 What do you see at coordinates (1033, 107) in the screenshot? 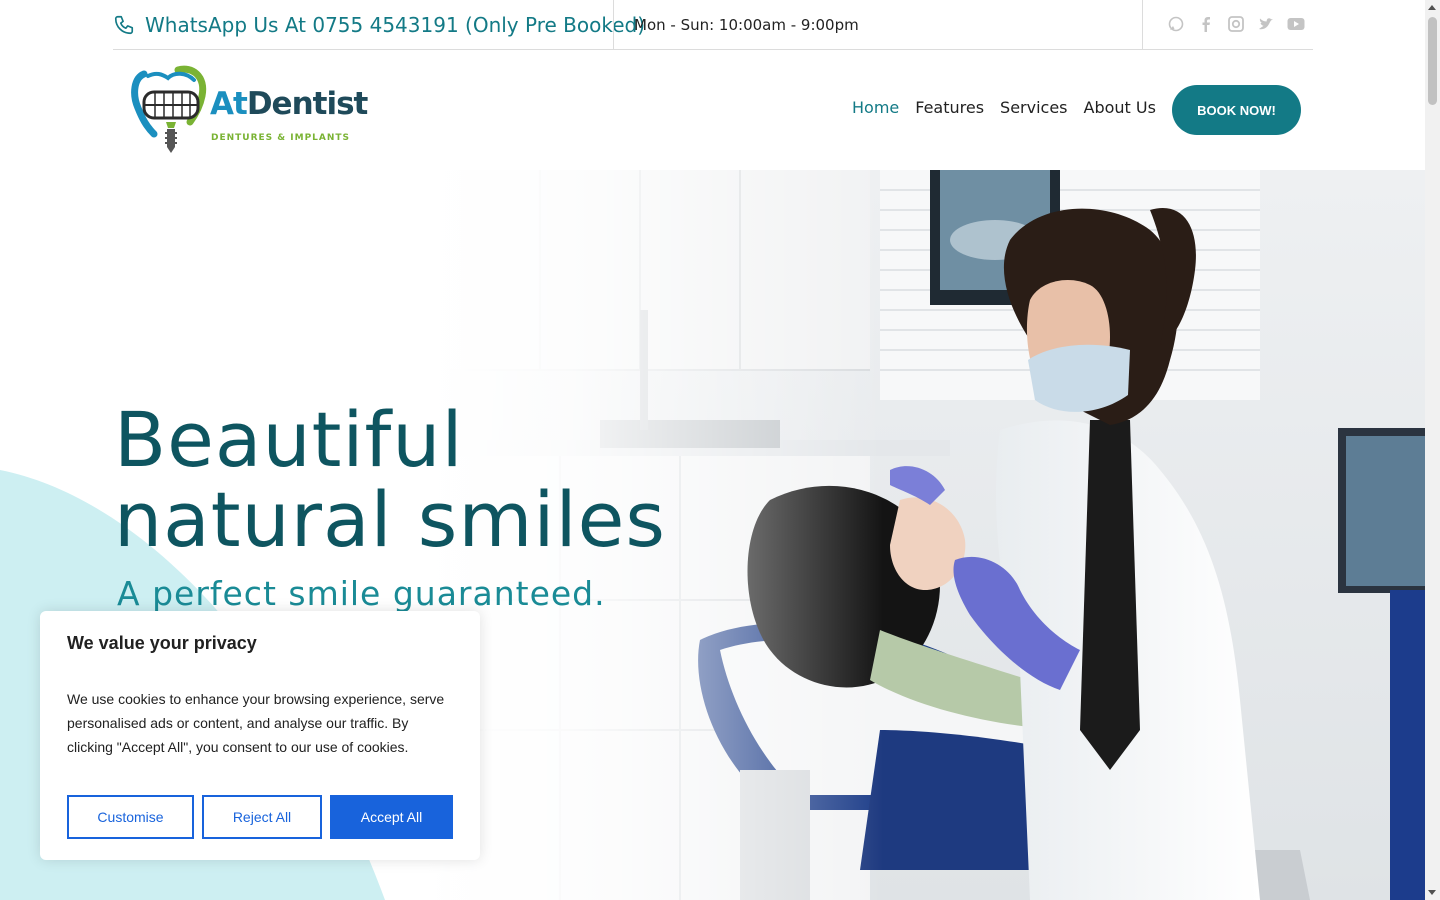
I see `nav-item-services: Services` at bounding box center [1033, 107].